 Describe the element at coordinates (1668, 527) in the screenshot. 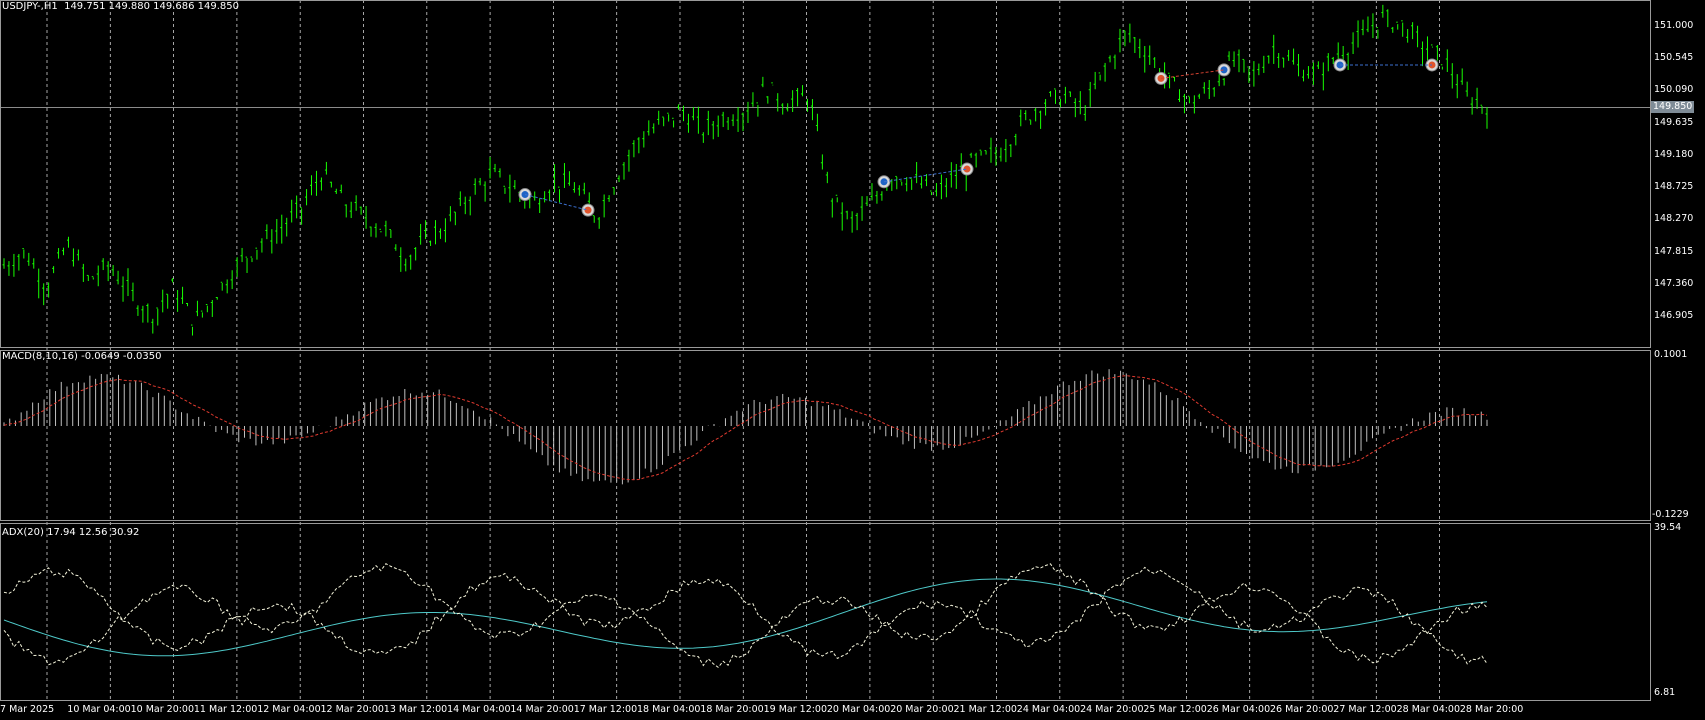

I see `adx-top-tick: 39.54` at that location.